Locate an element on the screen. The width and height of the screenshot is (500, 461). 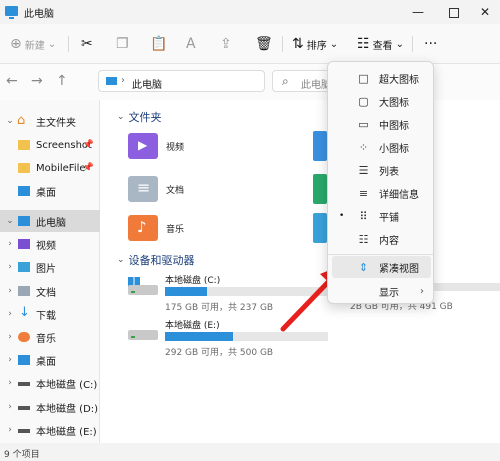
share-icon: ⇪ is located at coordinates (226, 44).